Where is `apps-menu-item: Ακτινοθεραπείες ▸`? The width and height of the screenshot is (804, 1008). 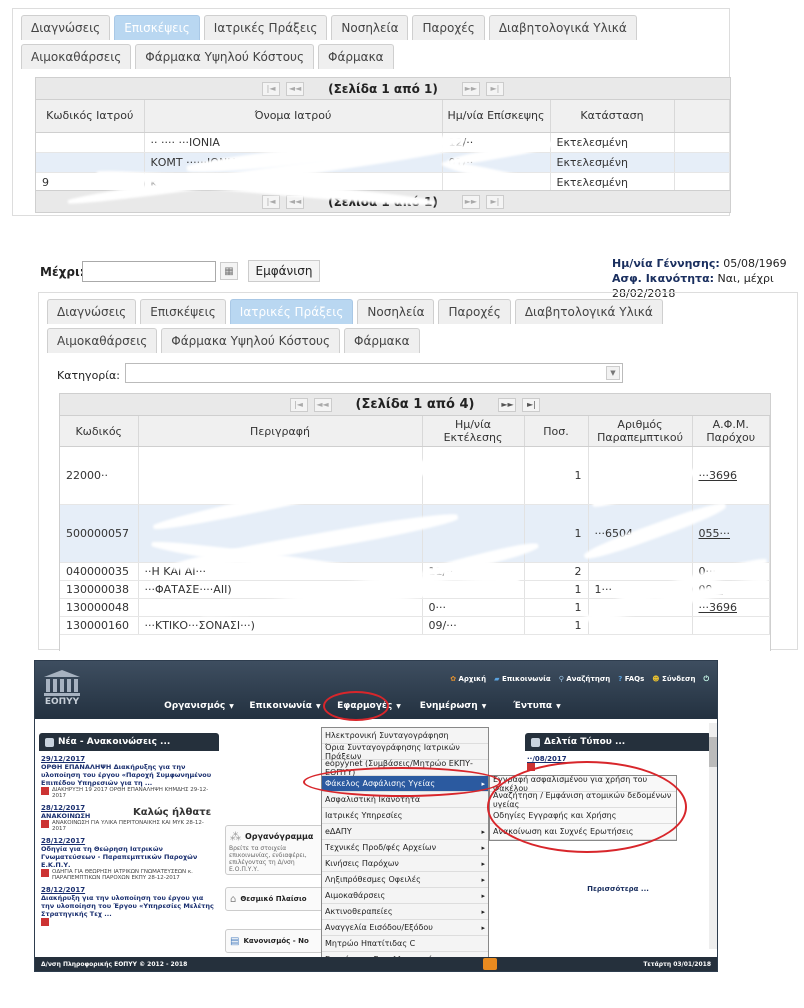 apps-menu-item: Ακτινοθεραπείες ▸ is located at coordinates (405, 912).